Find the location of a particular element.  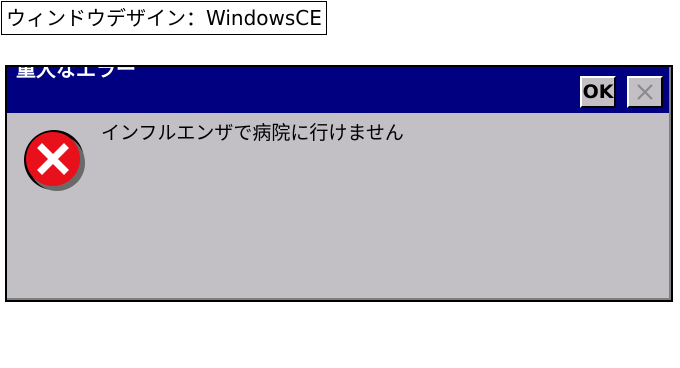

dialog-title: 重大なエラー is located at coordinates (76, 74).